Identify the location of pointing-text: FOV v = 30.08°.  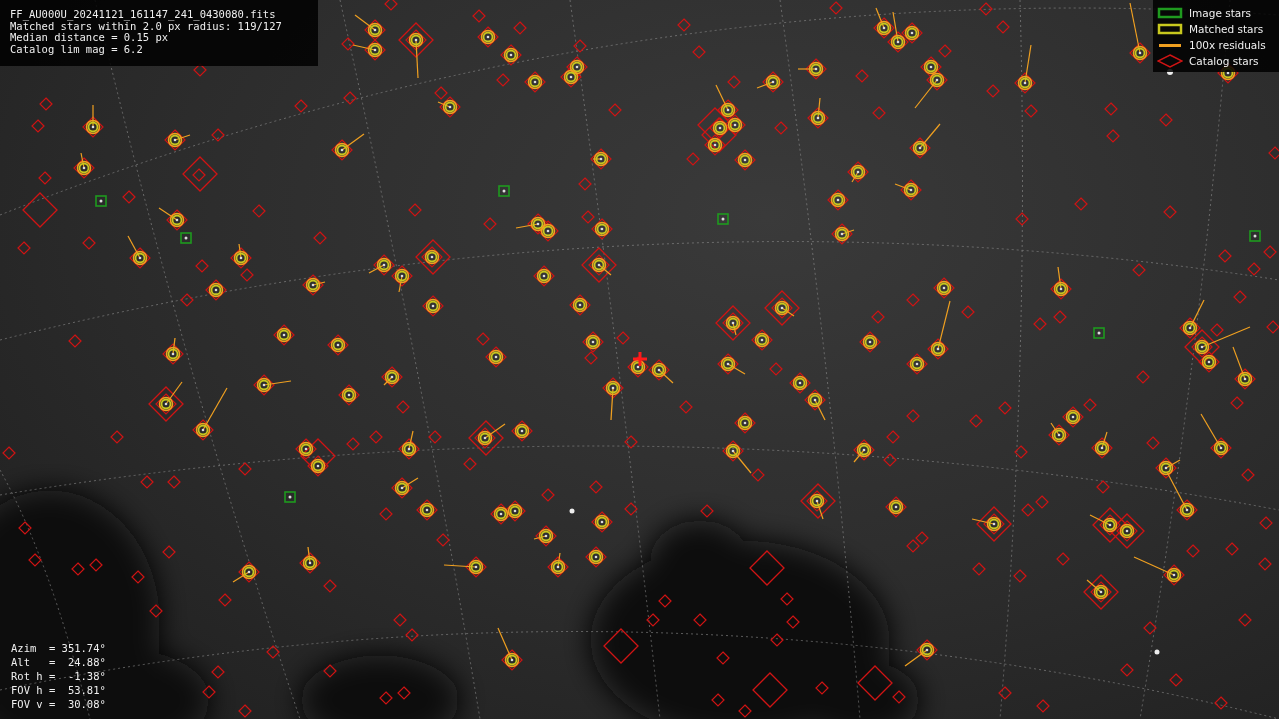
(58, 704).